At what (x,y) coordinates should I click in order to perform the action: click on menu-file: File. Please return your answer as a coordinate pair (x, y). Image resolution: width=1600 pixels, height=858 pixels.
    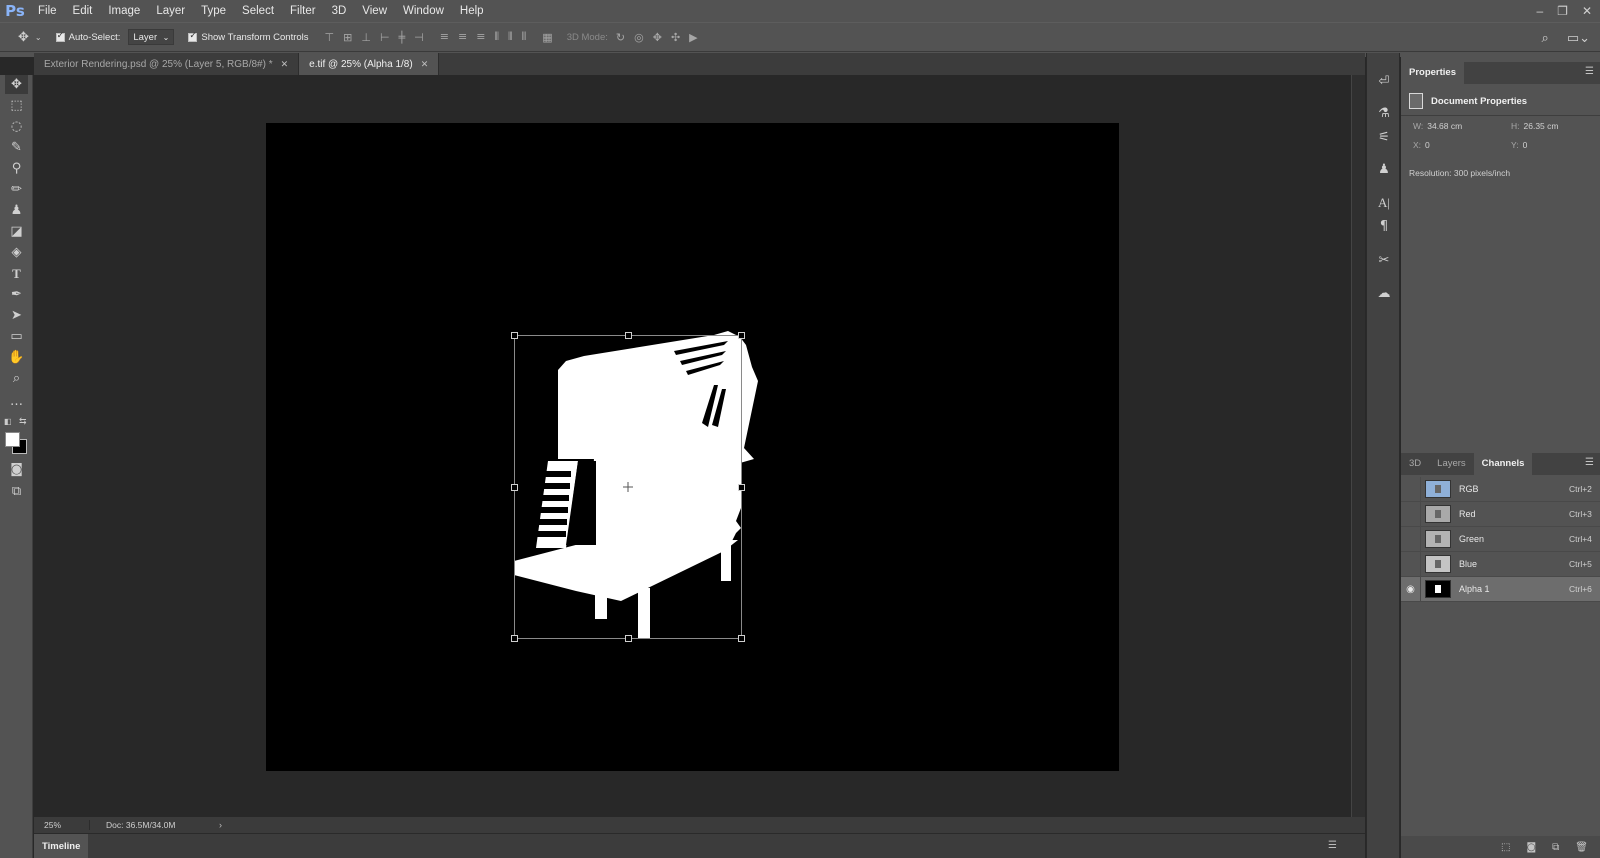
    Looking at the image, I should click on (47, 11).